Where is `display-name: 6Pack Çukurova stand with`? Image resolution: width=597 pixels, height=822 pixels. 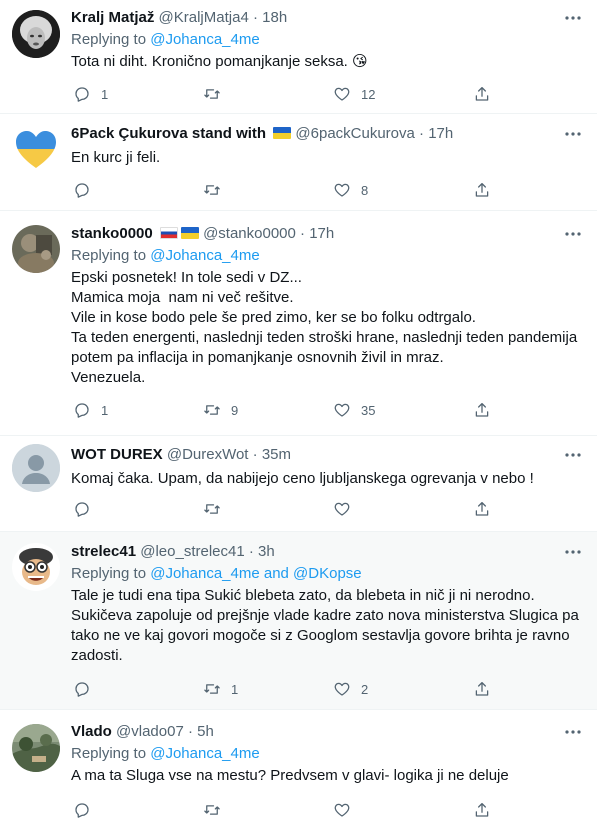
display-name: 6Pack Çukurova stand with is located at coordinates (168, 133).